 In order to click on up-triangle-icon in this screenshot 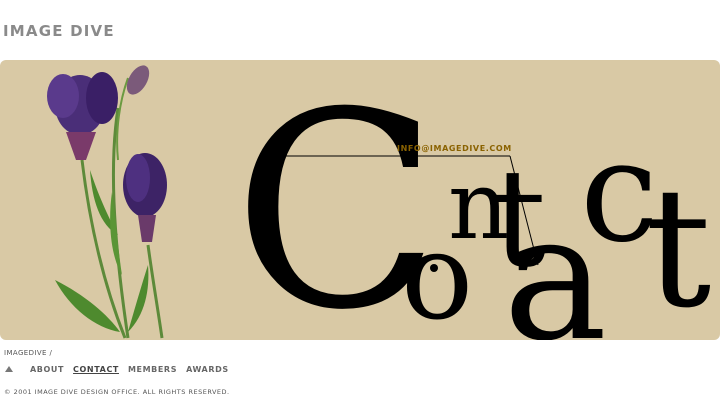, I will do `click(9, 369)`.